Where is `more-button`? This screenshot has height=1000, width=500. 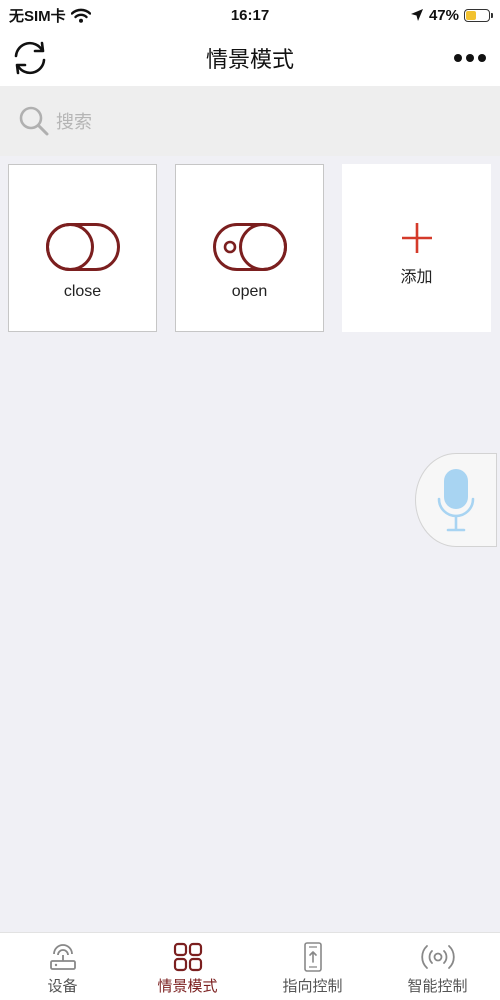
more-button is located at coordinates (470, 58).